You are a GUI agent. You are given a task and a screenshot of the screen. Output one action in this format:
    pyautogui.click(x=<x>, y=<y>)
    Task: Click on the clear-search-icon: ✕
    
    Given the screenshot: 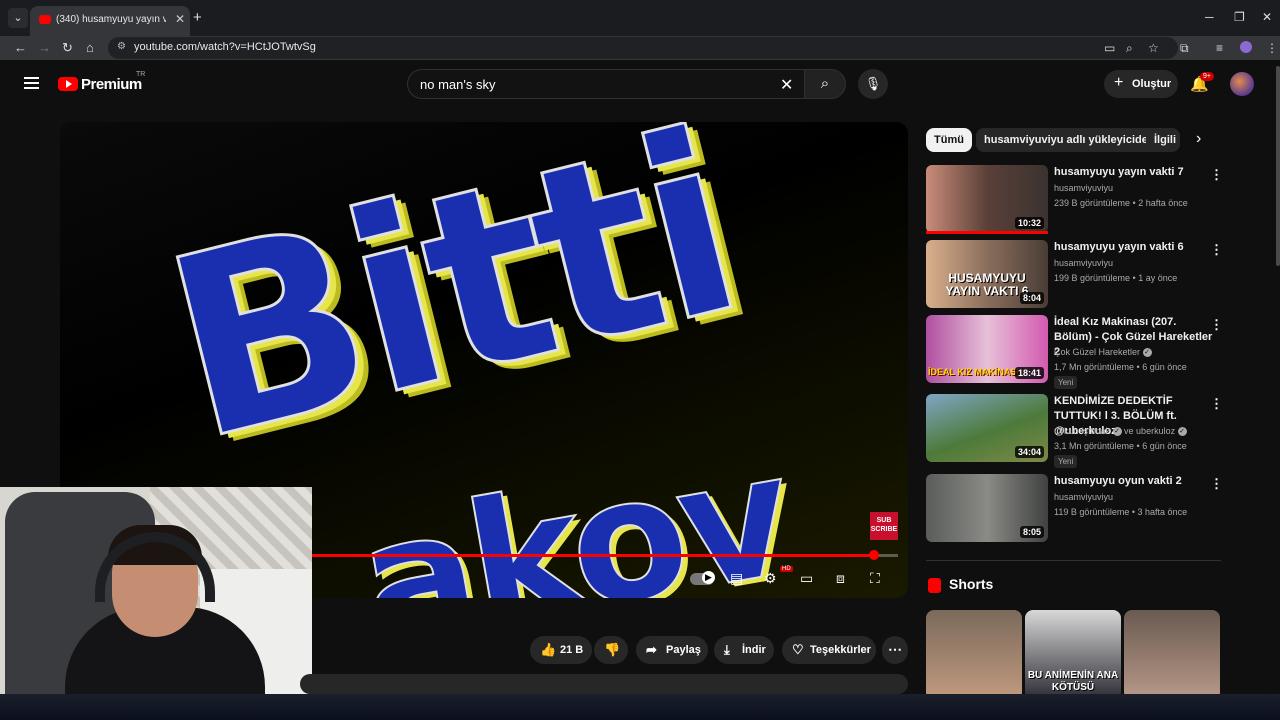 What is the action you would take?
    pyautogui.click(x=786, y=85)
    